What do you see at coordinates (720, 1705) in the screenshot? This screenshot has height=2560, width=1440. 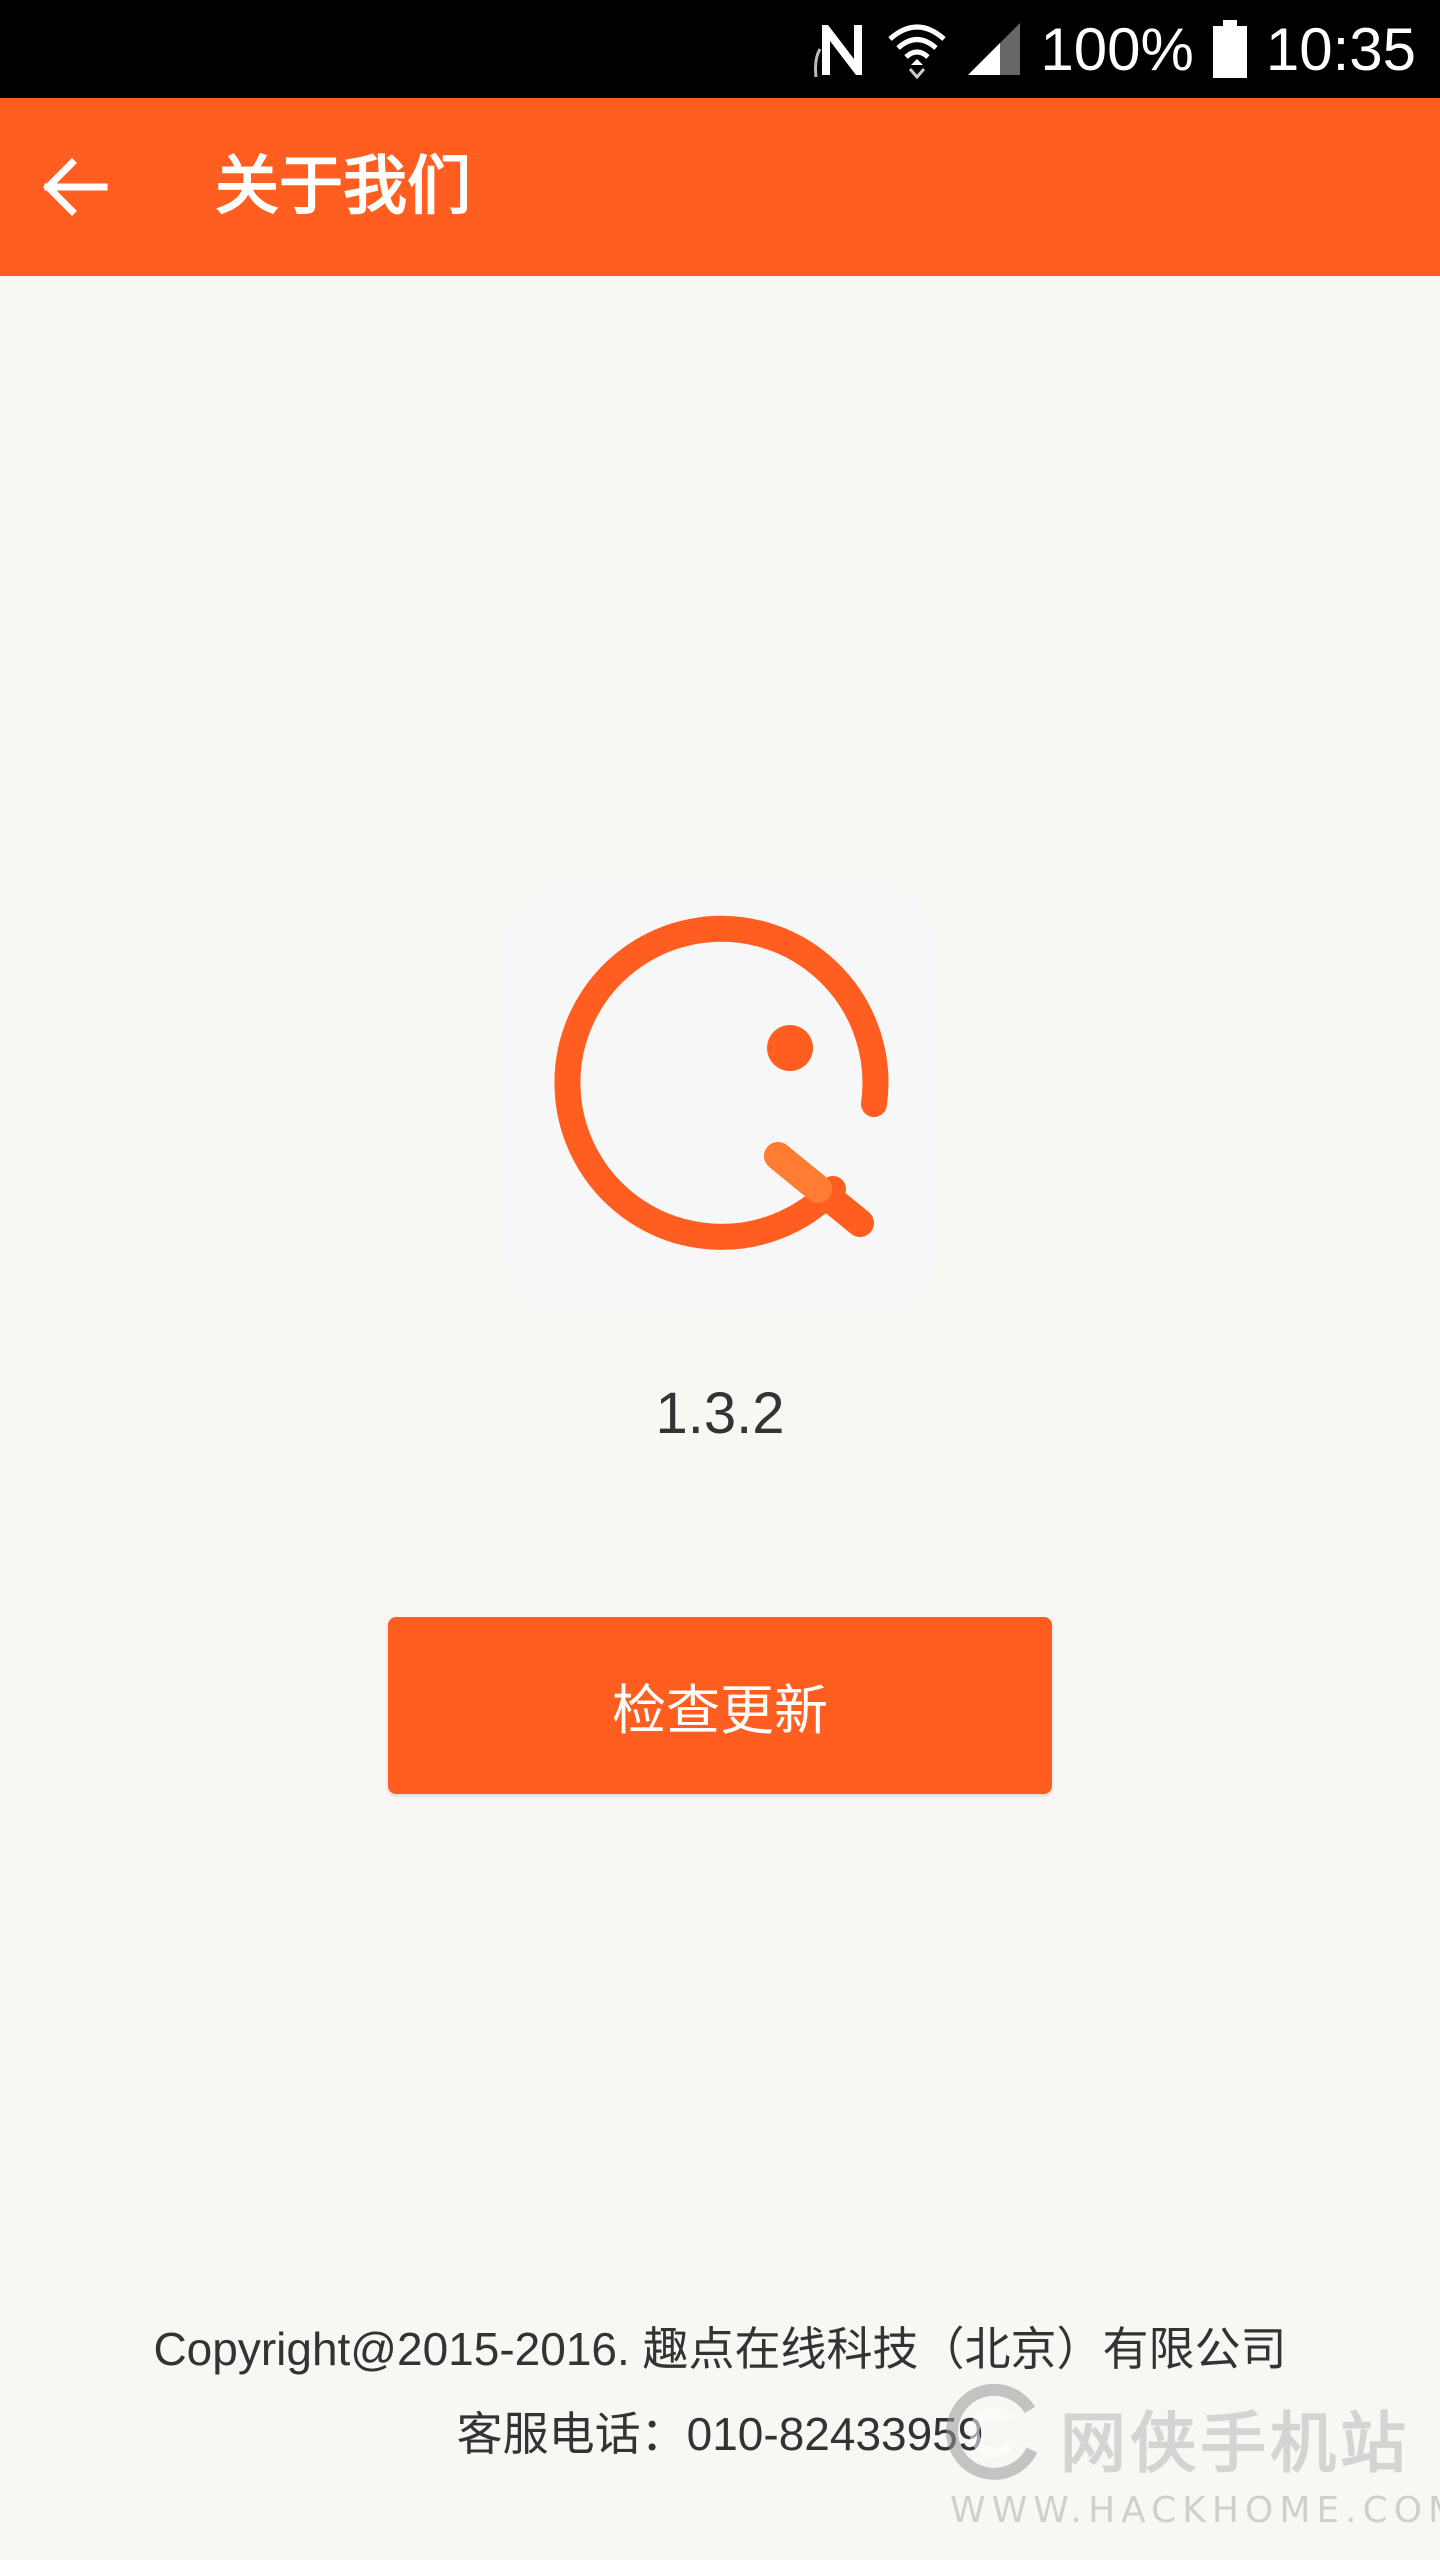 I see `check-update-button: 检查更新` at bounding box center [720, 1705].